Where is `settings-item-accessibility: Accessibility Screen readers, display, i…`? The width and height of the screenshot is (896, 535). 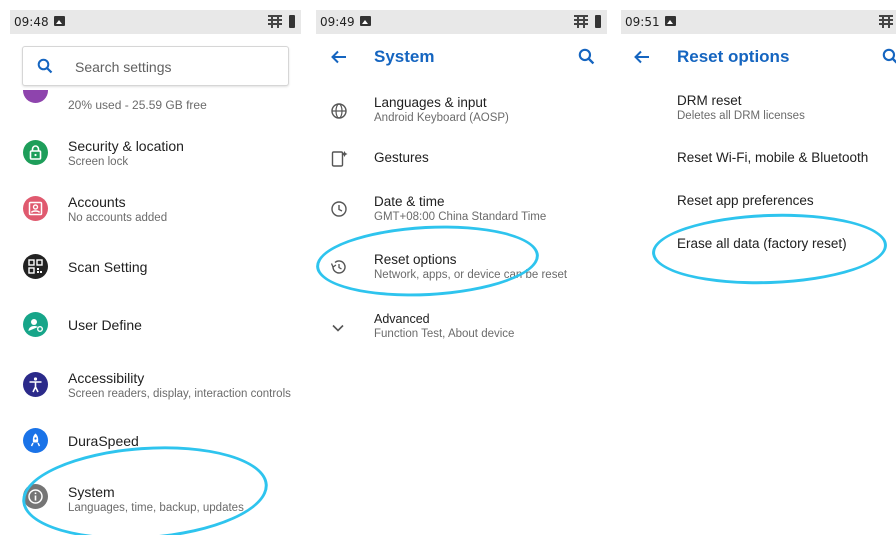 settings-item-accessibility: Accessibility Screen readers, display, i… is located at coordinates (155, 392).